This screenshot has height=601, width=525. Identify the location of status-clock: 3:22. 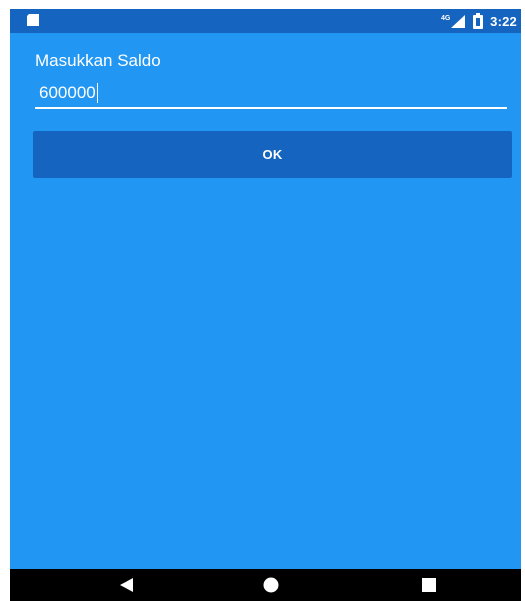
(503, 21).